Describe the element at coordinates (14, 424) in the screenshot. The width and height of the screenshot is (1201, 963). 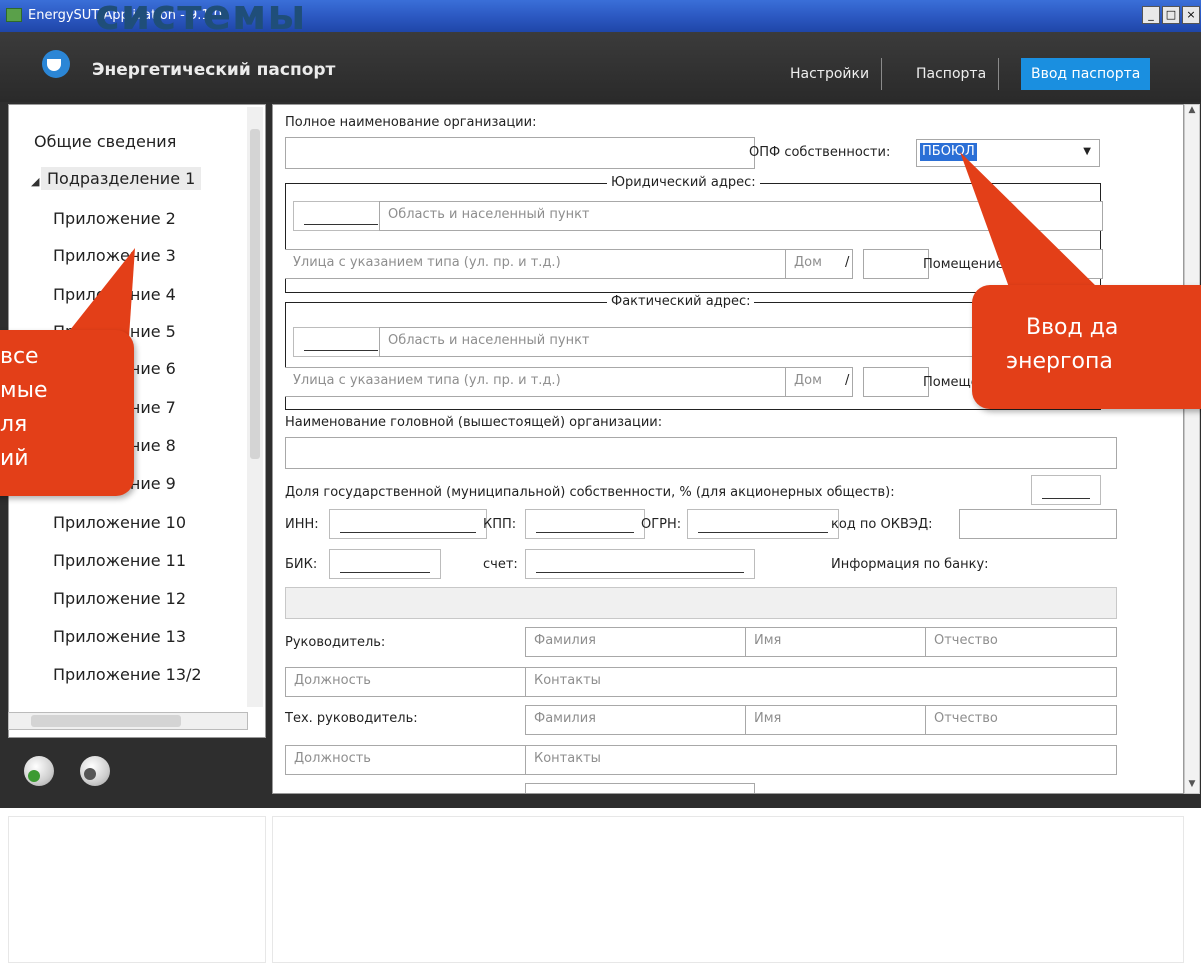
I see `left-callout-line-3: ля` at that location.